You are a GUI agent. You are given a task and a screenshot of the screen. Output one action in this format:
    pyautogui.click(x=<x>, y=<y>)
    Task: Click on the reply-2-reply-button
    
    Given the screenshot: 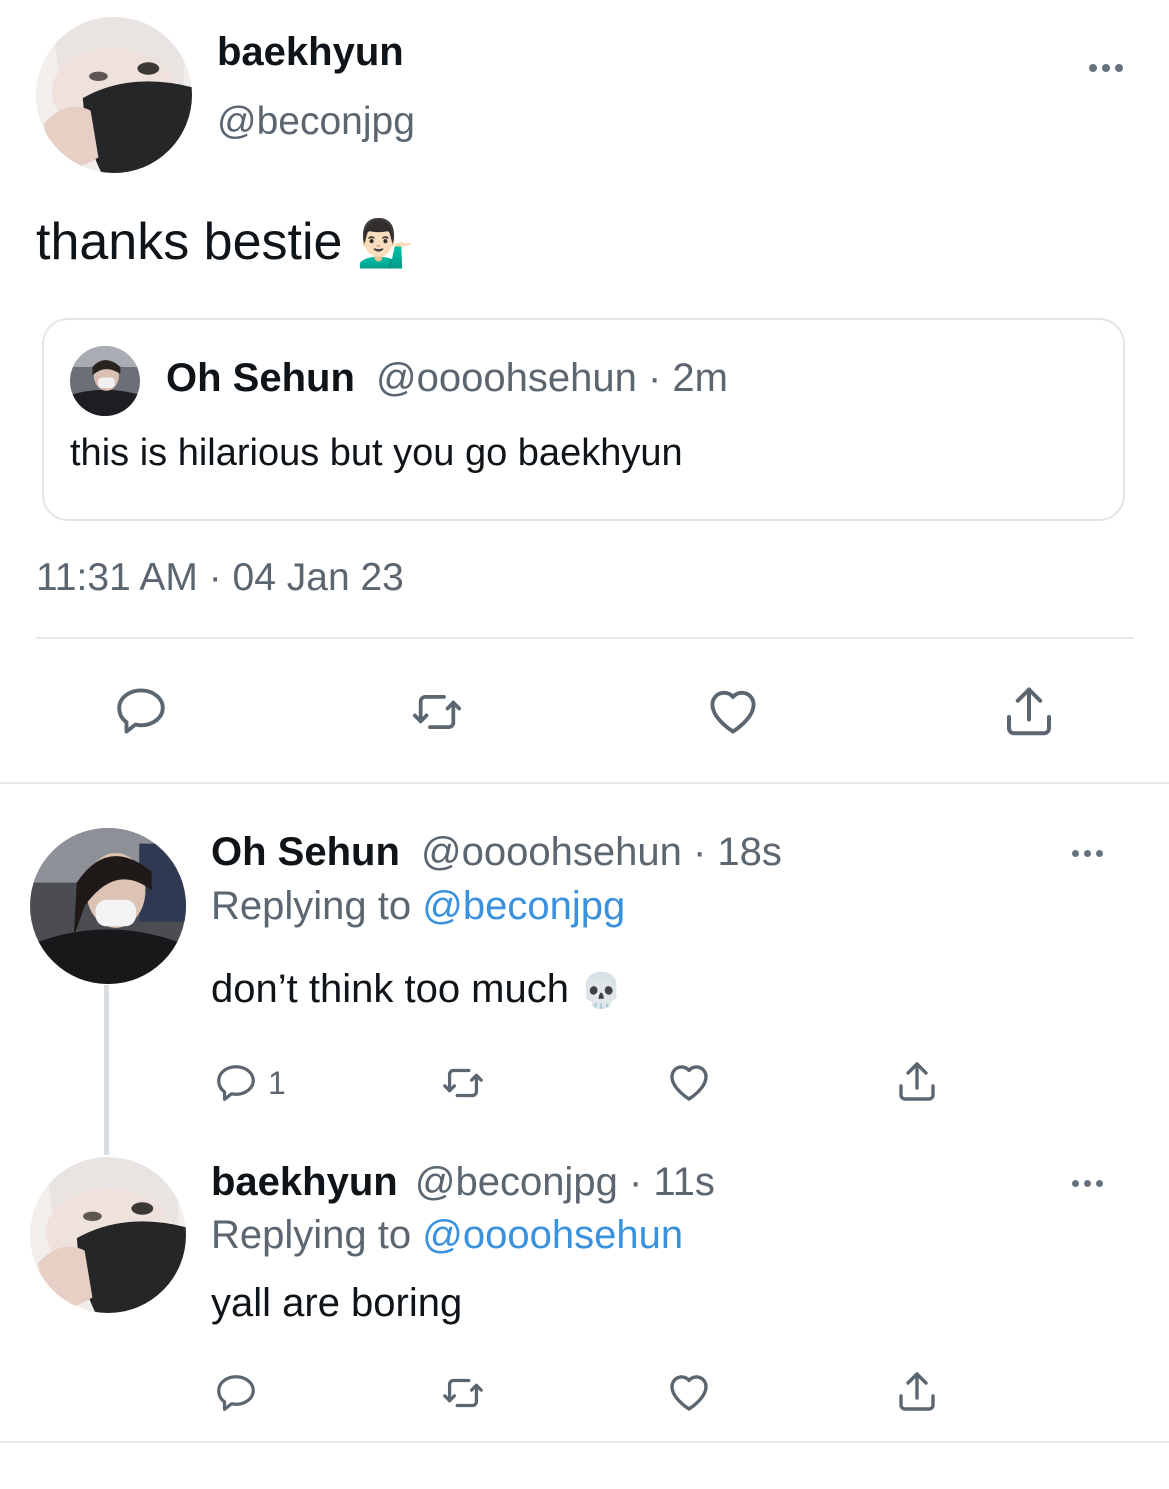 What is the action you would take?
    pyautogui.click(x=236, y=1393)
    